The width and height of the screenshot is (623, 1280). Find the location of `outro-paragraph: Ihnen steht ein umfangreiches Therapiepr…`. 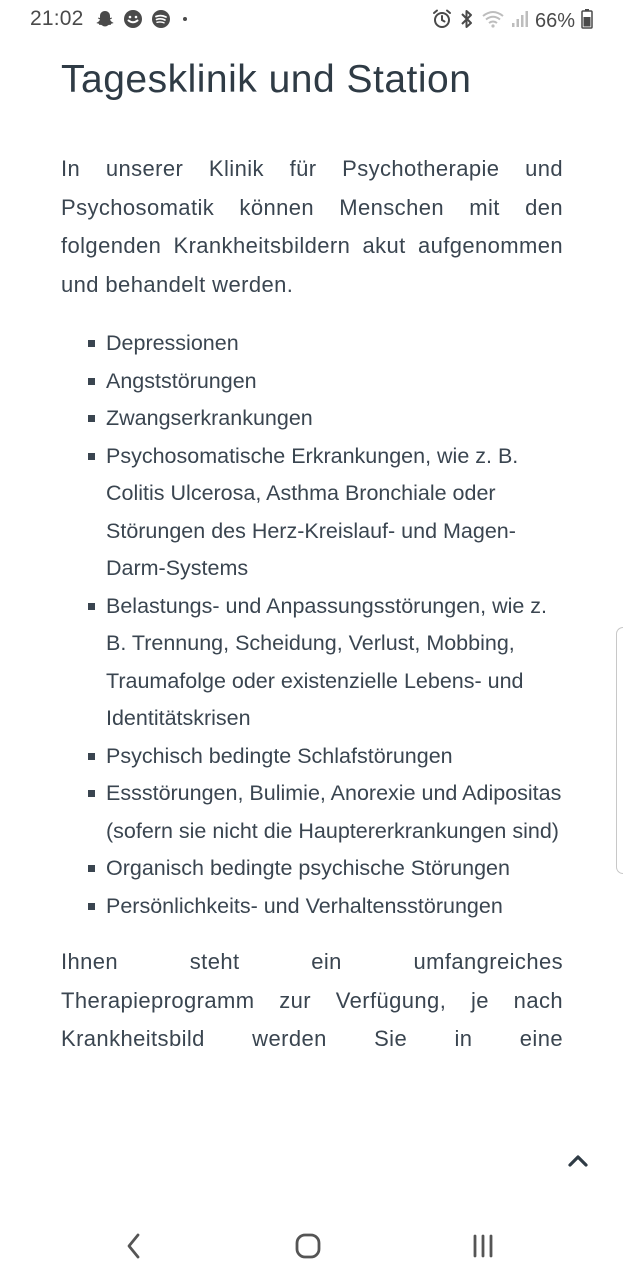

outro-paragraph: Ihnen steht ein umfangreiches Therapiepr… is located at coordinates (312, 1000).